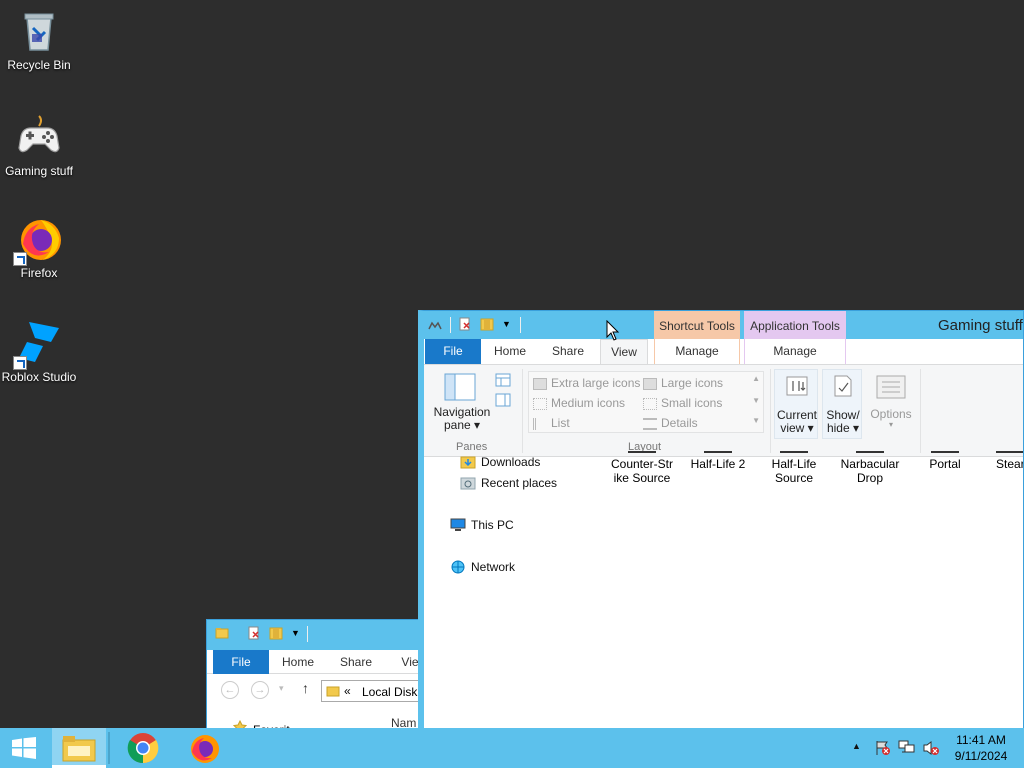  What do you see at coordinates (230, 690) in the screenshot?
I see `back-arrow-icon: ←` at bounding box center [230, 690].